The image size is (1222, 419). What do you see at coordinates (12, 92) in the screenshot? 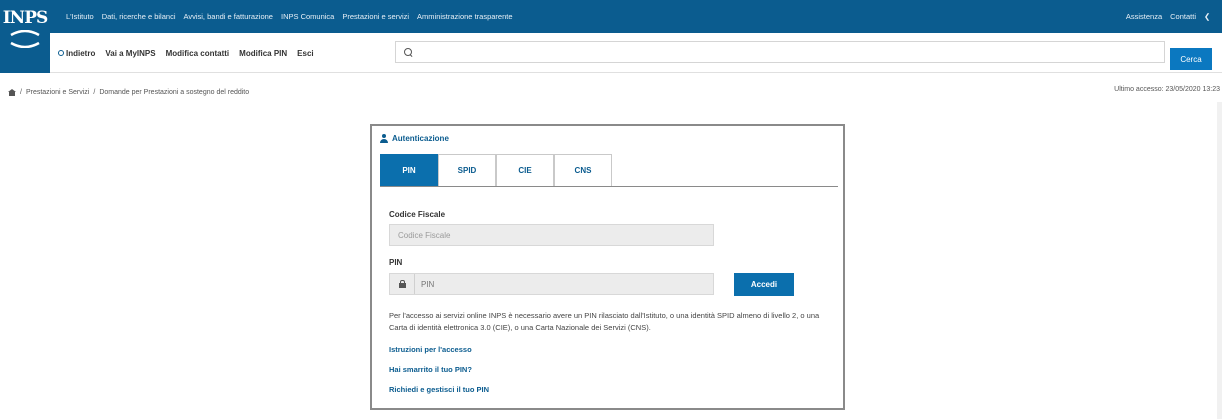
I see `home-icon` at bounding box center [12, 92].